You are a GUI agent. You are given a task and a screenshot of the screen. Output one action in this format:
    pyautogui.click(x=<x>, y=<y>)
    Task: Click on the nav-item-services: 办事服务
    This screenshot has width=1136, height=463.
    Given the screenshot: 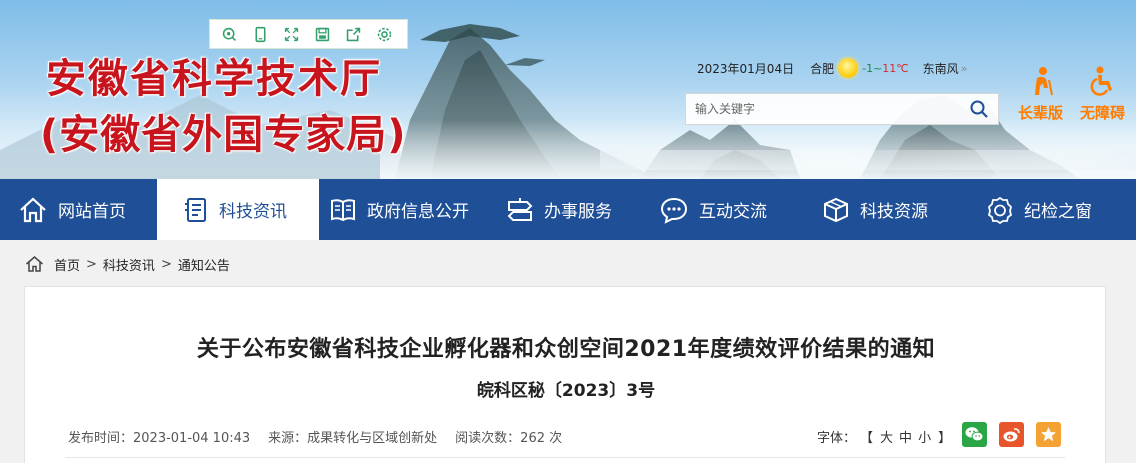 What is the action you would take?
    pyautogui.click(x=569, y=209)
    